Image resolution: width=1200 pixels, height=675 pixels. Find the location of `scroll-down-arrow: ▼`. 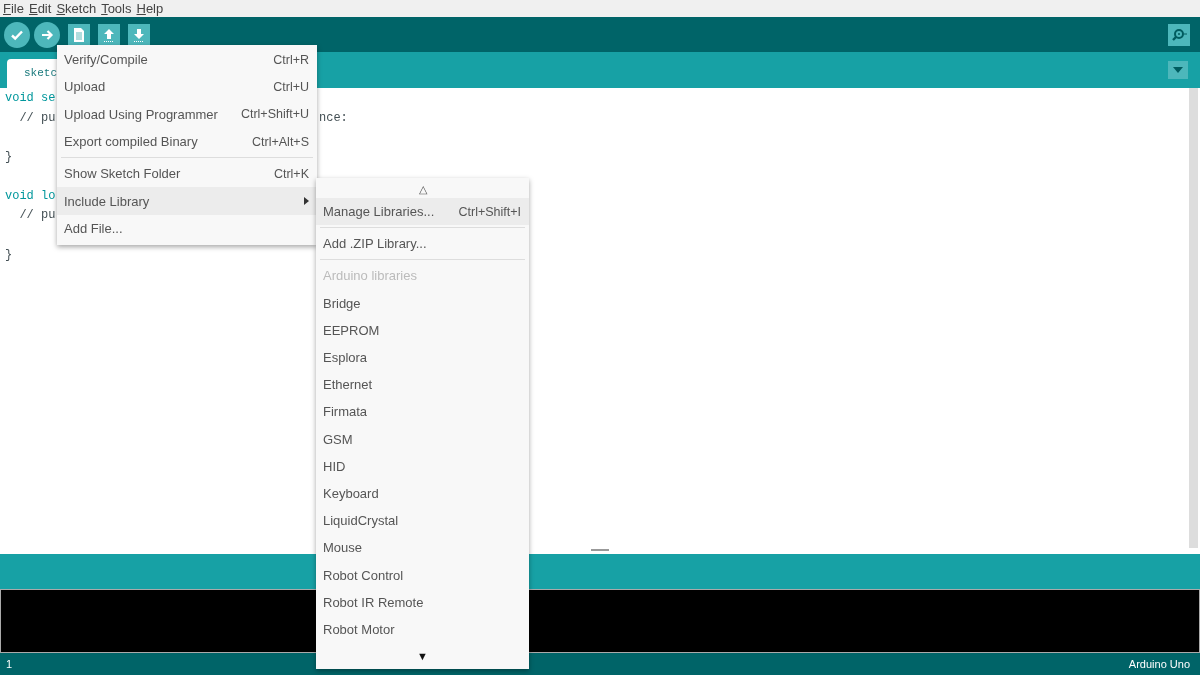

scroll-down-arrow: ▼ is located at coordinates (422, 656).